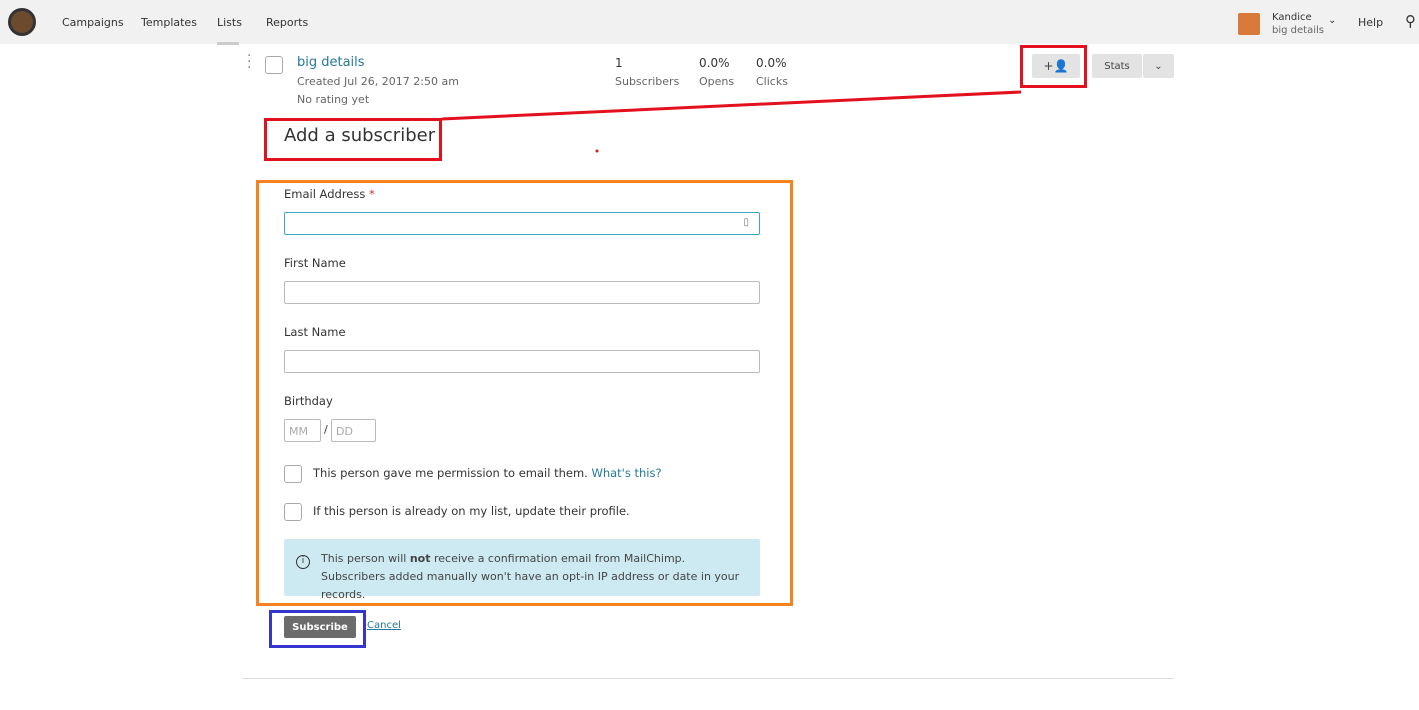 The height and width of the screenshot is (710, 1419). Describe the element at coordinates (317, 629) in the screenshot. I see `annotation-box-subscribe` at that location.